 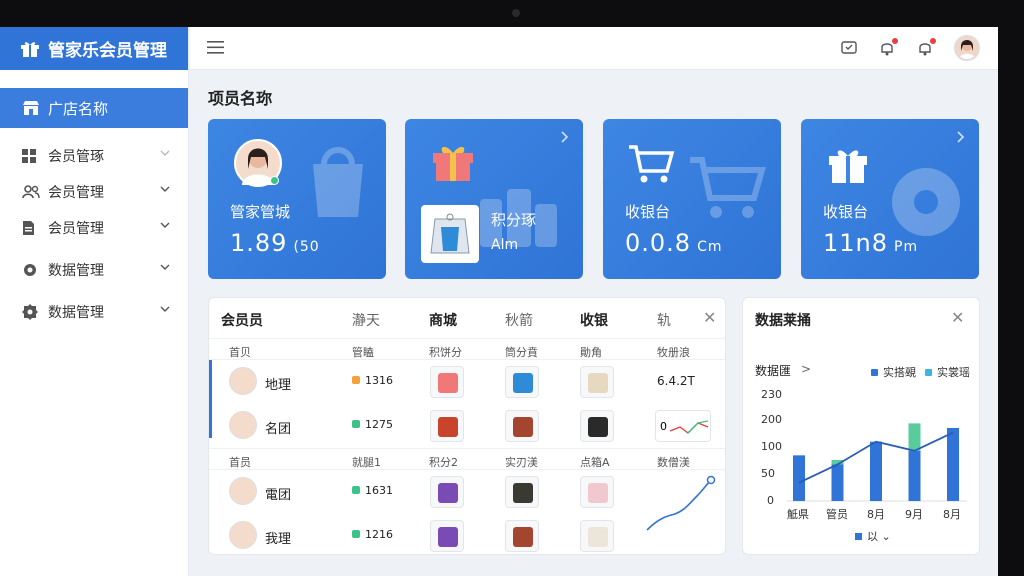 I want to click on sidebar-item-data-manage-2: 数据管理, so click(x=94, y=312).